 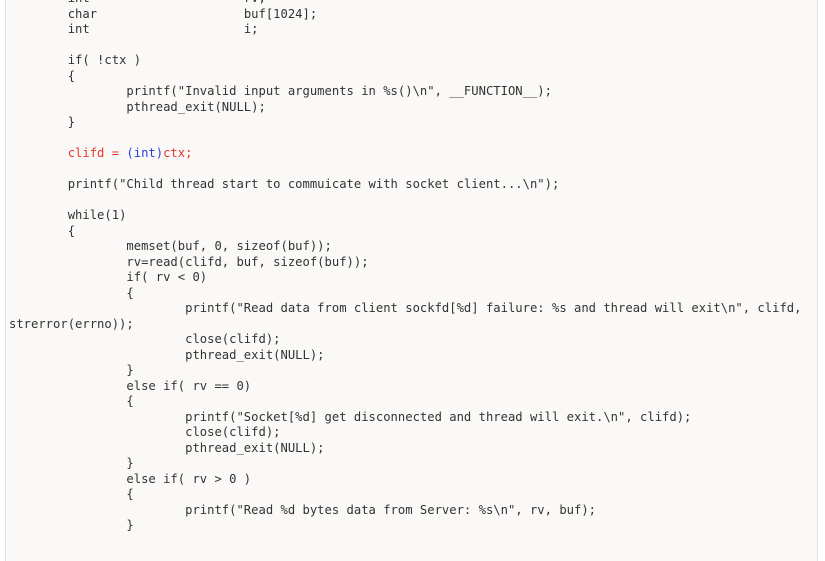 What do you see at coordinates (178, 153) in the screenshot?
I see `code-token: ctx;` at bounding box center [178, 153].